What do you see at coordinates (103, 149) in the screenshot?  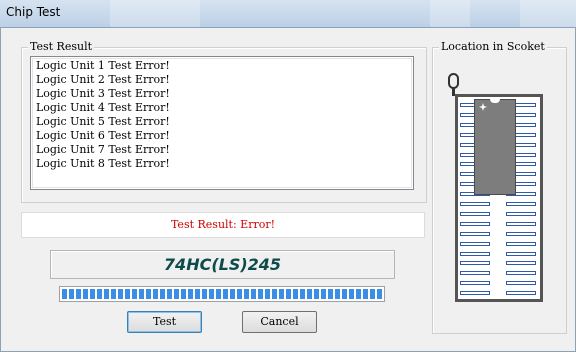 I see `test-result-line: Logic Unit 7 Test Error!` at bounding box center [103, 149].